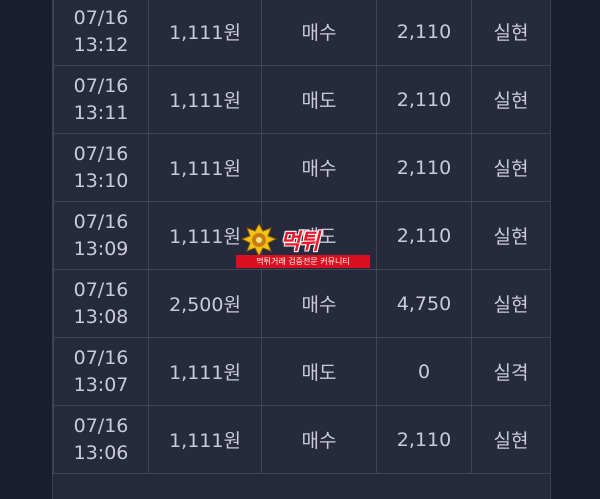 The height and width of the screenshot is (499, 600). What do you see at coordinates (424, 371) in the screenshot?
I see `price-cell: 0` at bounding box center [424, 371].